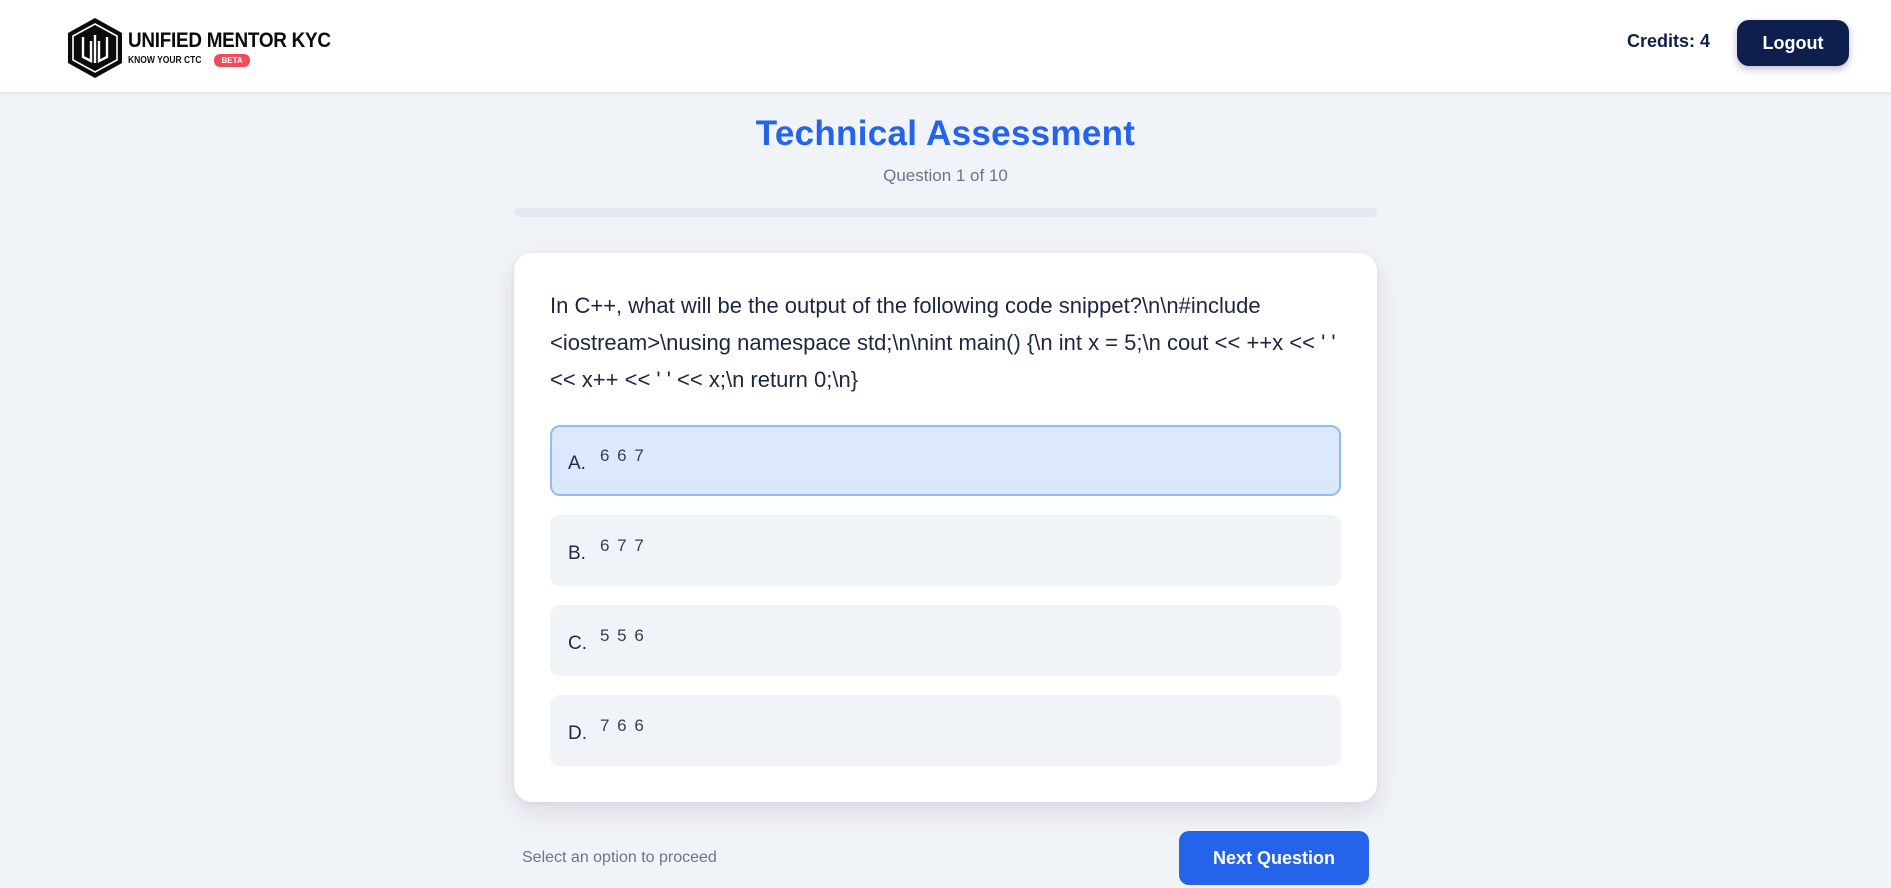 The image size is (1891, 888). I want to click on option-d: D. 7 6 6, so click(945, 730).